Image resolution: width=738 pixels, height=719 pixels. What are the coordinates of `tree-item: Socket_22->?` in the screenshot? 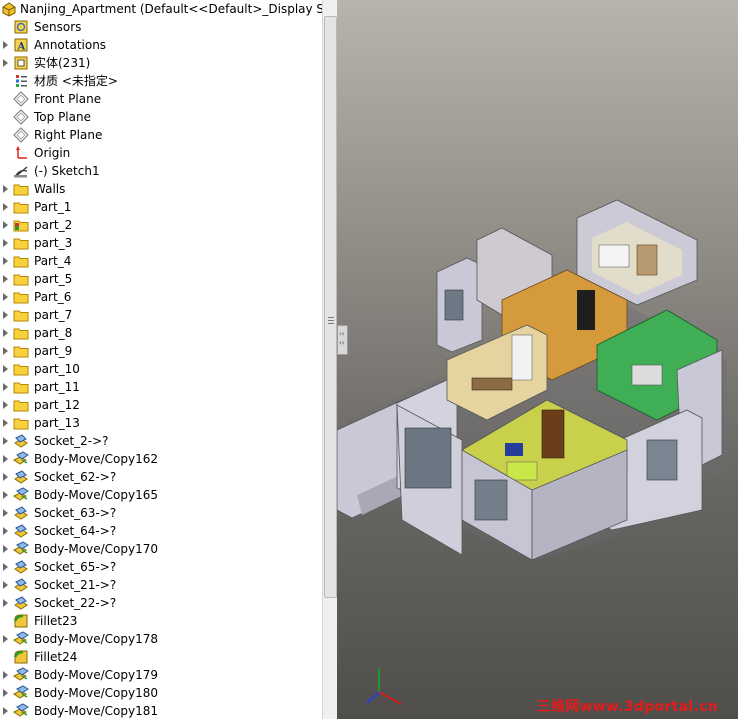 It's located at (161, 603).